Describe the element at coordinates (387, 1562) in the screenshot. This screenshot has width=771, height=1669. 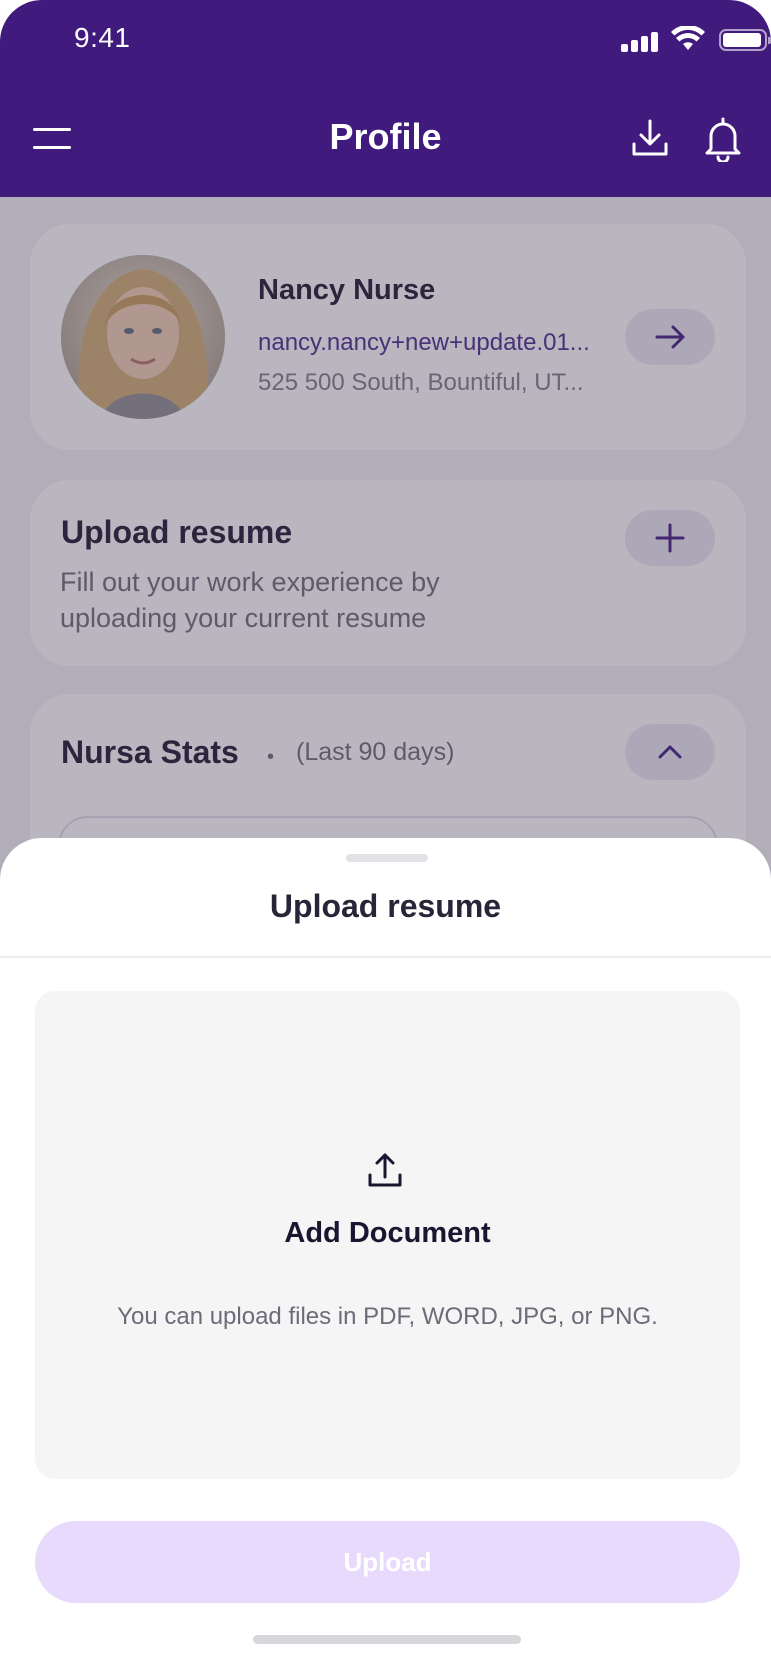
I see `upload-button: Upload` at that location.